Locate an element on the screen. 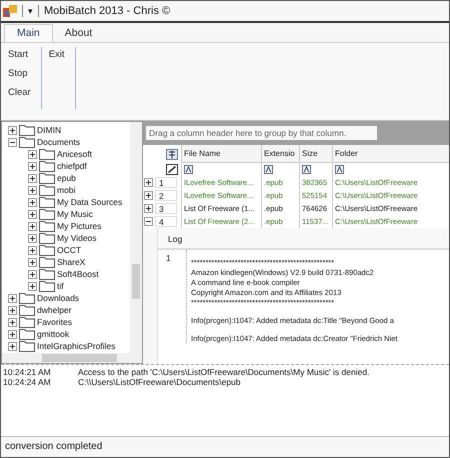 This screenshot has height=458, width=450. column-header: Folder is located at coordinates (390, 154).